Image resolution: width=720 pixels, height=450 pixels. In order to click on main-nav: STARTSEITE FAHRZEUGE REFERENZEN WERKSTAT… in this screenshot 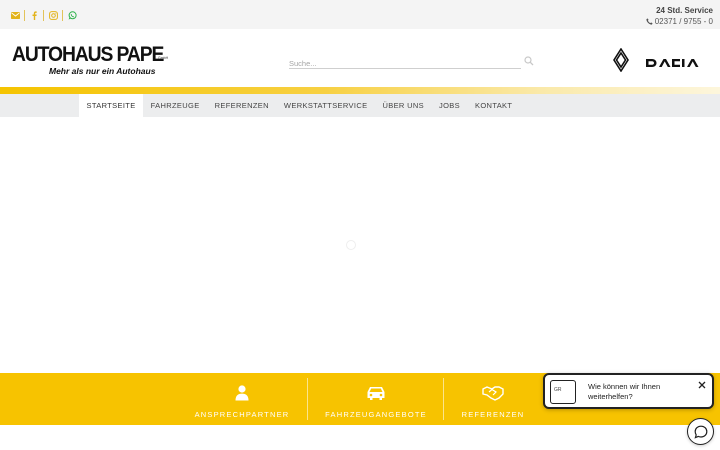, I will do `click(360, 105)`.